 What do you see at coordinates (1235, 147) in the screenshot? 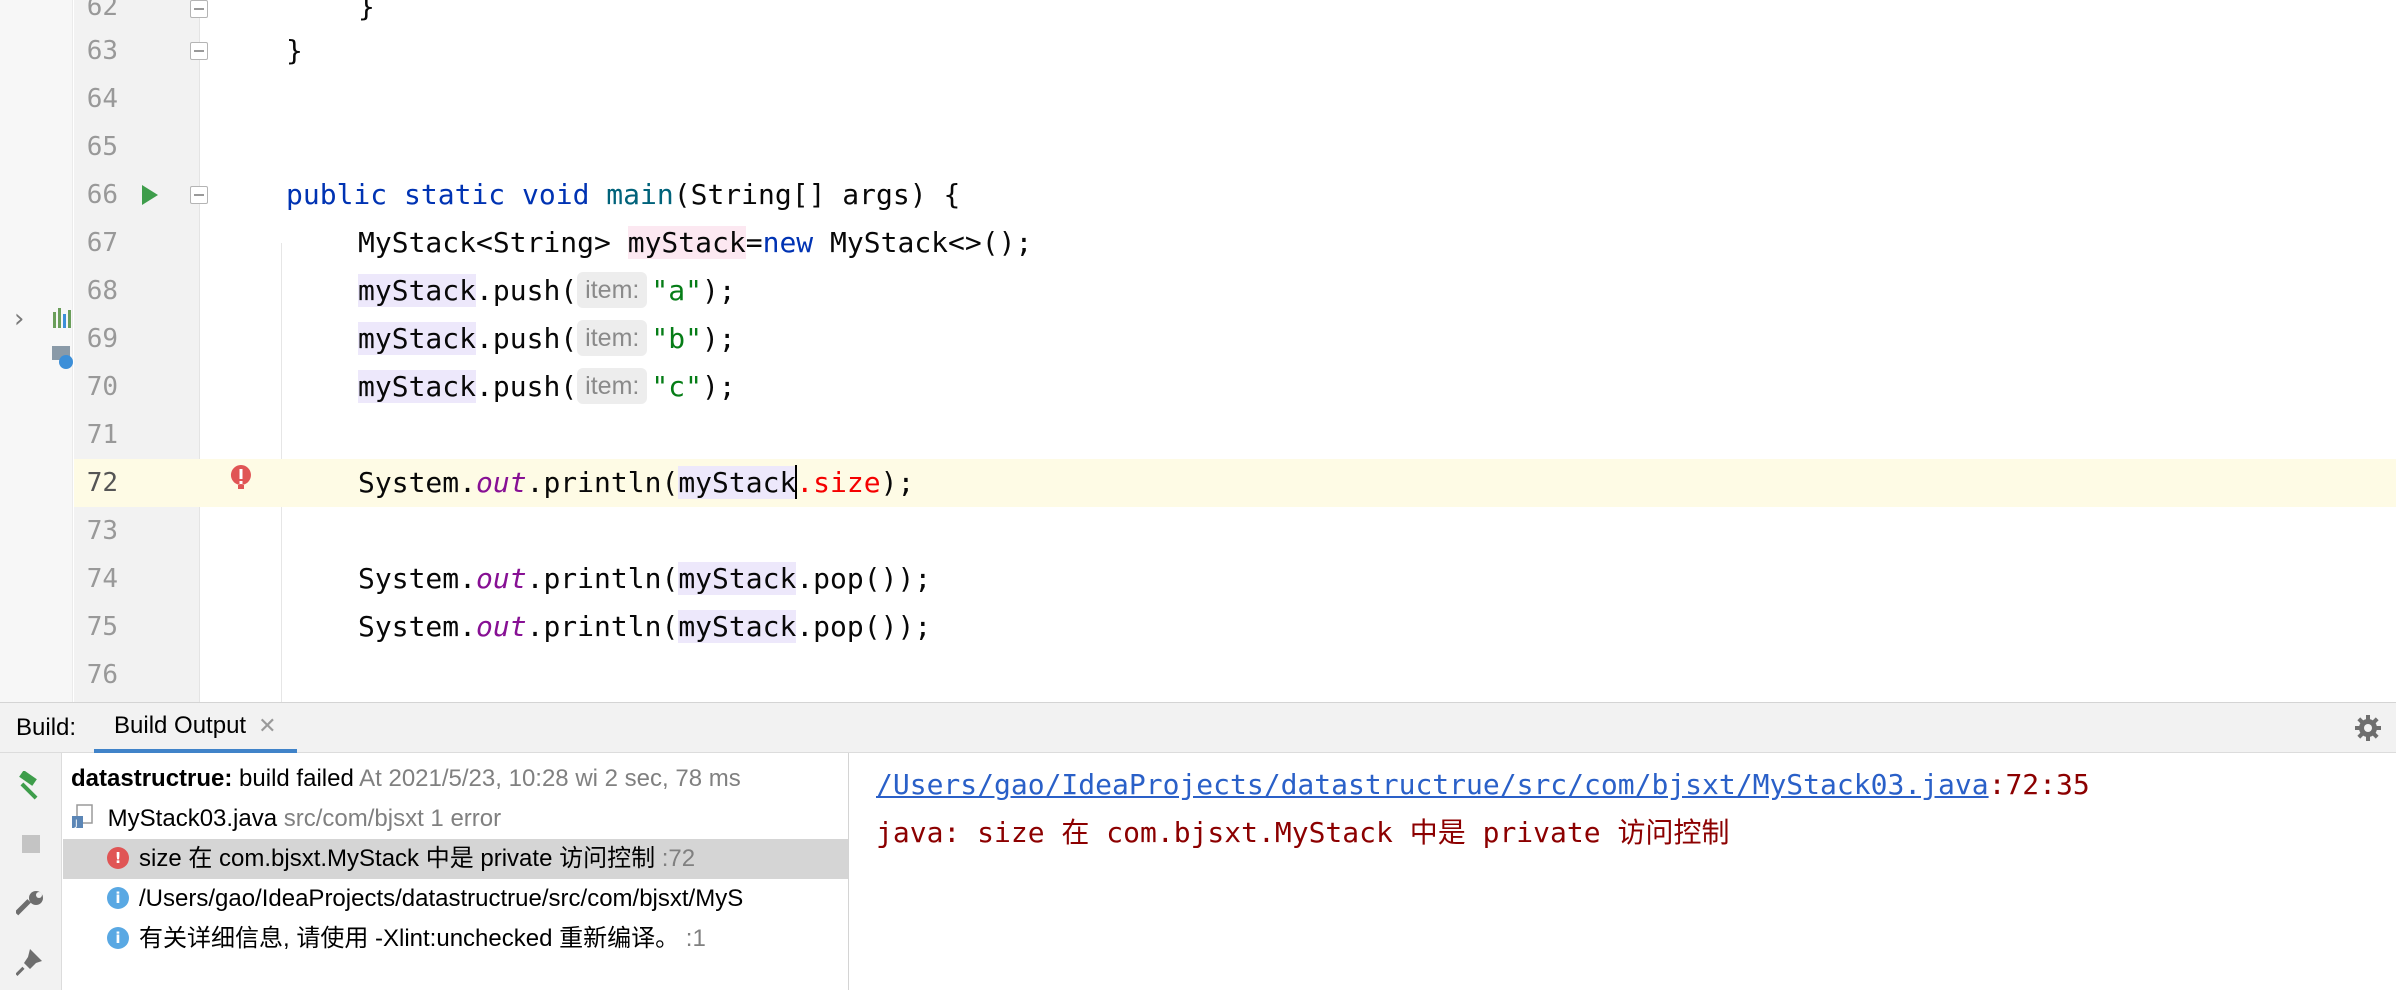
I see `code-line: 65` at bounding box center [1235, 147].